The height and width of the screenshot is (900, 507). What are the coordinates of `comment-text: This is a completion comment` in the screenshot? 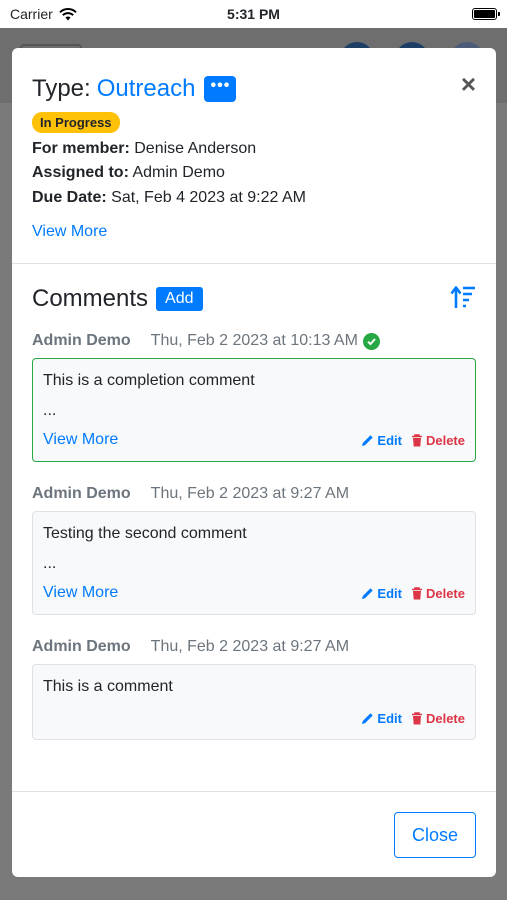 It's located at (149, 380).